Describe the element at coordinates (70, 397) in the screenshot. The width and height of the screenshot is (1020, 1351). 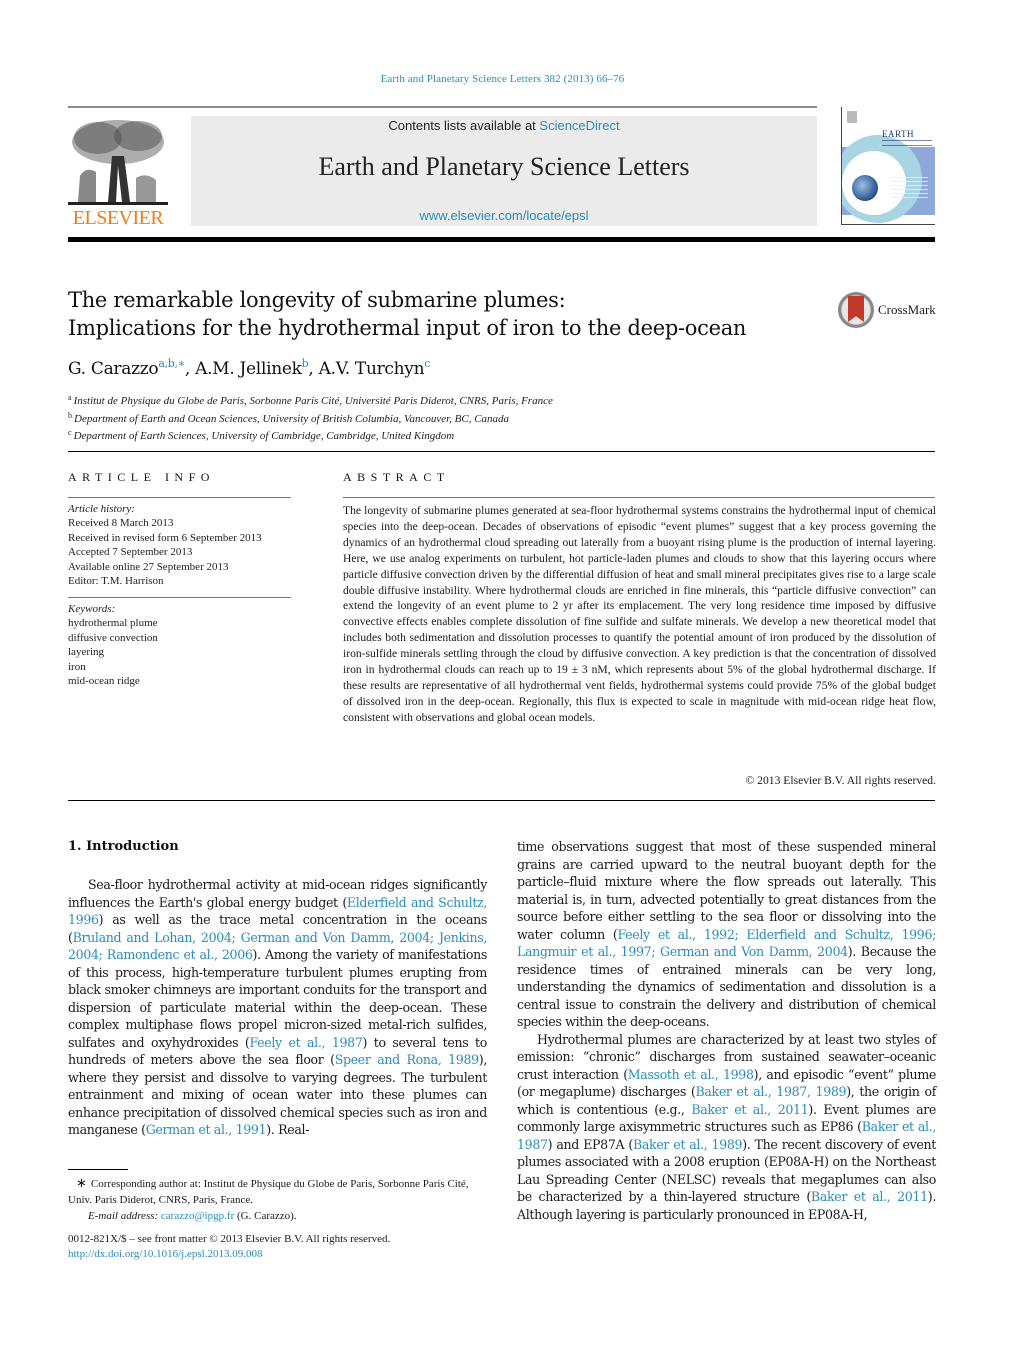
I see `affiliation-mark: a` at that location.